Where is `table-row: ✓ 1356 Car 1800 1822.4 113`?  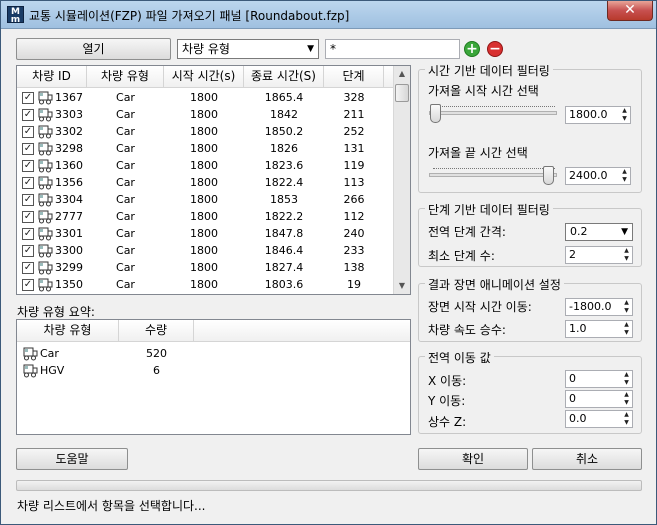 table-row: ✓ 1356 Car 1800 1822.4 113 is located at coordinates (200, 182).